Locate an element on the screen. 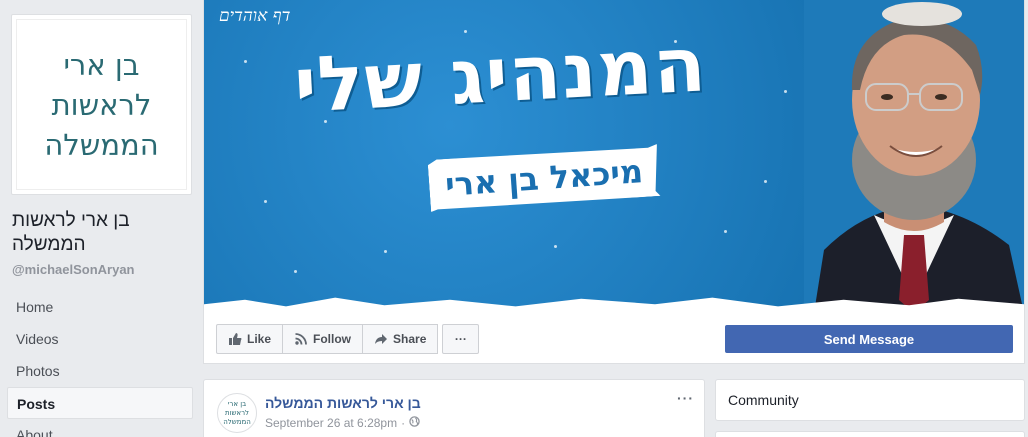  avatar-line-2: לראשות is located at coordinates (237, 412).